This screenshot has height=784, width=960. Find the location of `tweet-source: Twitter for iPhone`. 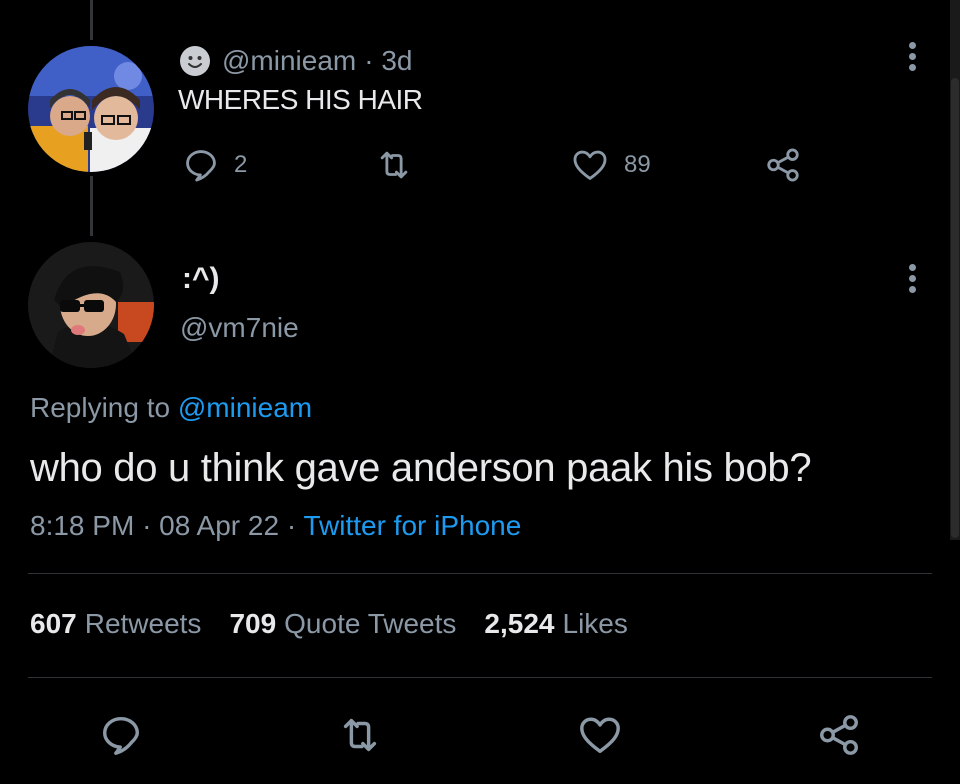

tweet-source: Twitter for iPhone is located at coordinates (412, 525).